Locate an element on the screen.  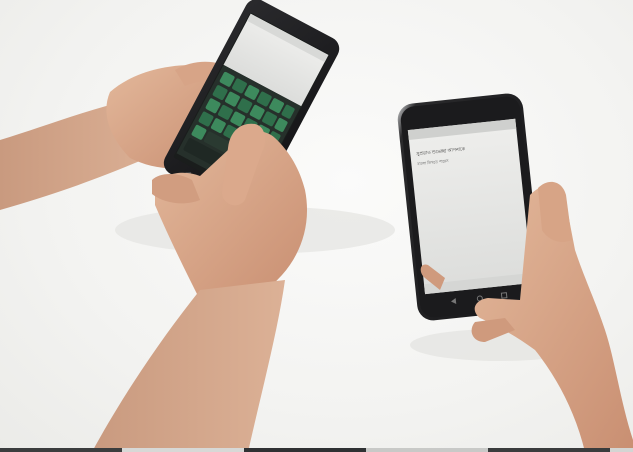
bottom-color-strip is located at coordinates (316, 450).